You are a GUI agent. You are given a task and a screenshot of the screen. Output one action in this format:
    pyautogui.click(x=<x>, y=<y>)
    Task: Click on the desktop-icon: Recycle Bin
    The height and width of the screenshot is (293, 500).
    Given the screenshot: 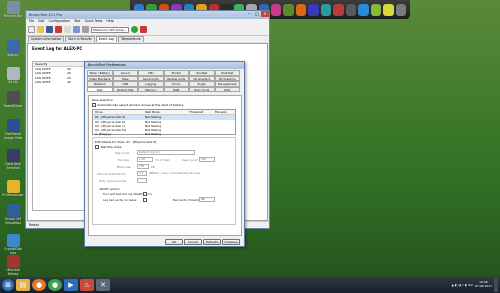 What is the action you would take?
    pyautogui.click(x=13, y=10)
    